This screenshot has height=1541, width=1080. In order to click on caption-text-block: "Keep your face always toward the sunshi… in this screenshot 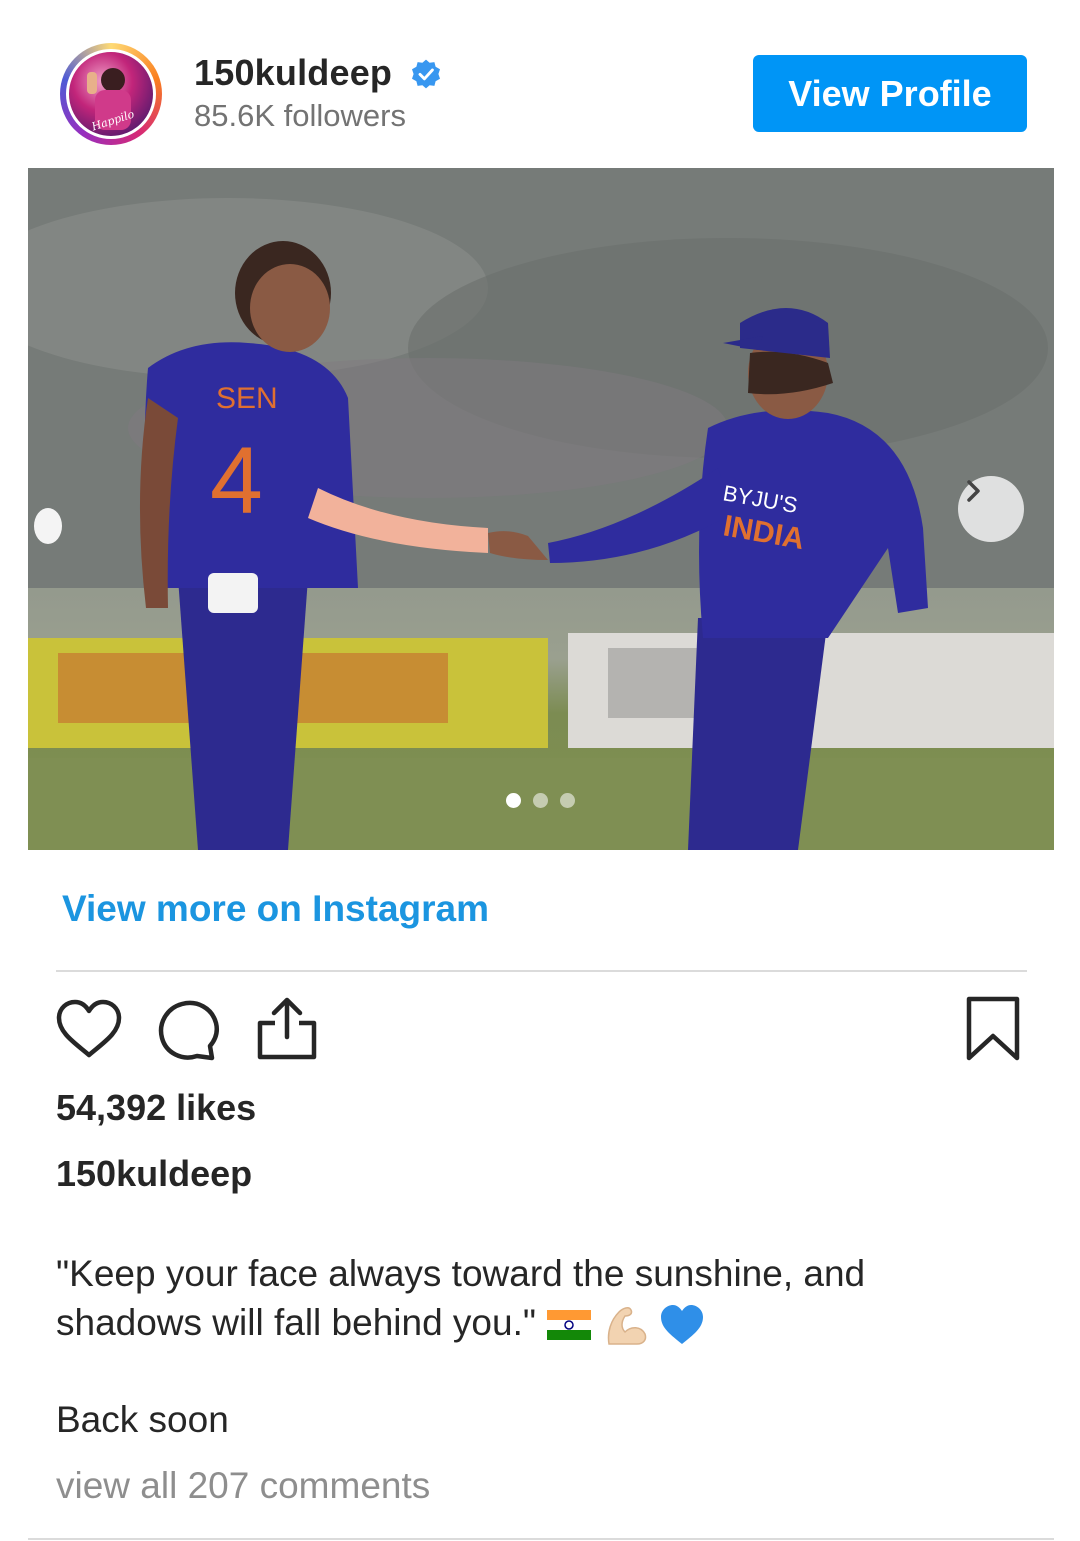, I will do `click(506, 1298)`.